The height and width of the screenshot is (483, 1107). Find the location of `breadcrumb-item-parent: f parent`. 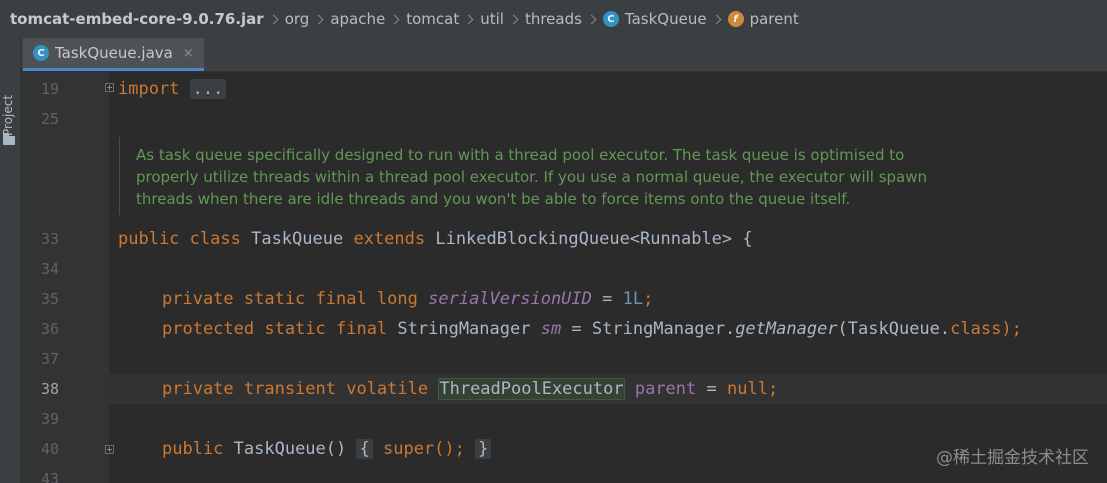

breadcrumb-item-parent: f parent is located at coordinates (763, 19).